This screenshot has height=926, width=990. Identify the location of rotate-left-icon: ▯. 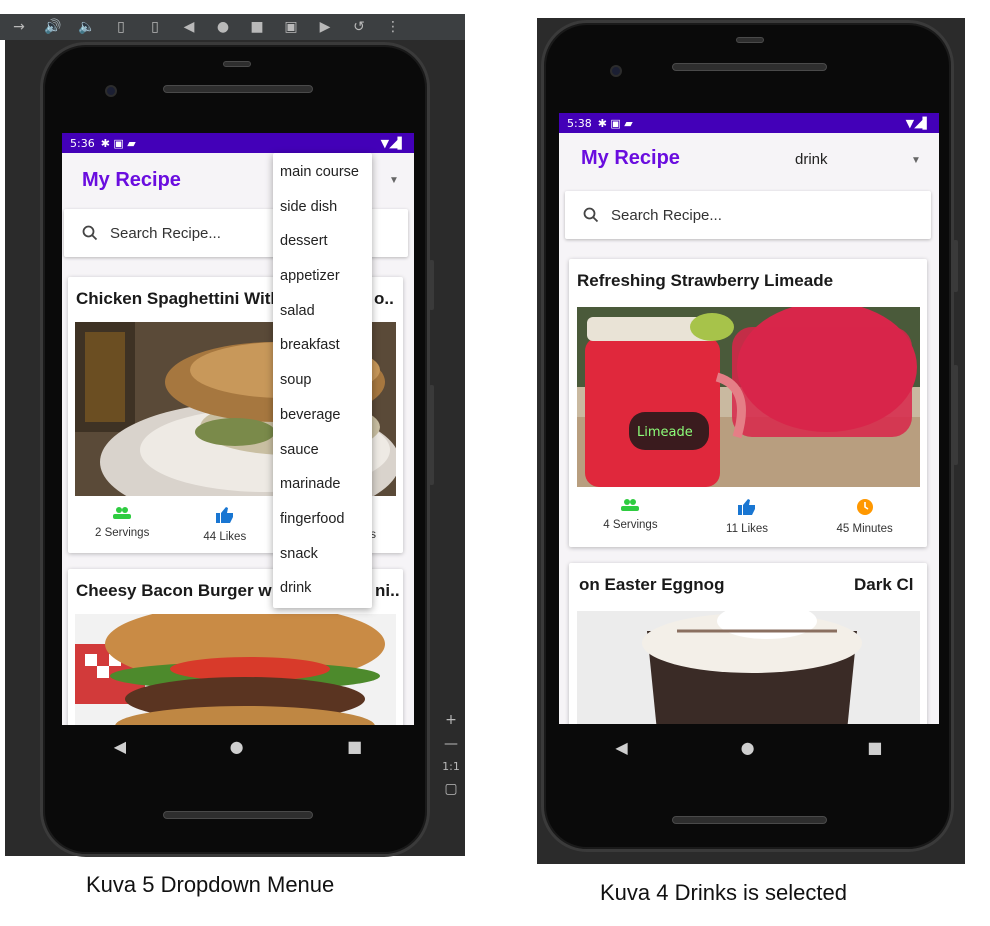
(121, 27).